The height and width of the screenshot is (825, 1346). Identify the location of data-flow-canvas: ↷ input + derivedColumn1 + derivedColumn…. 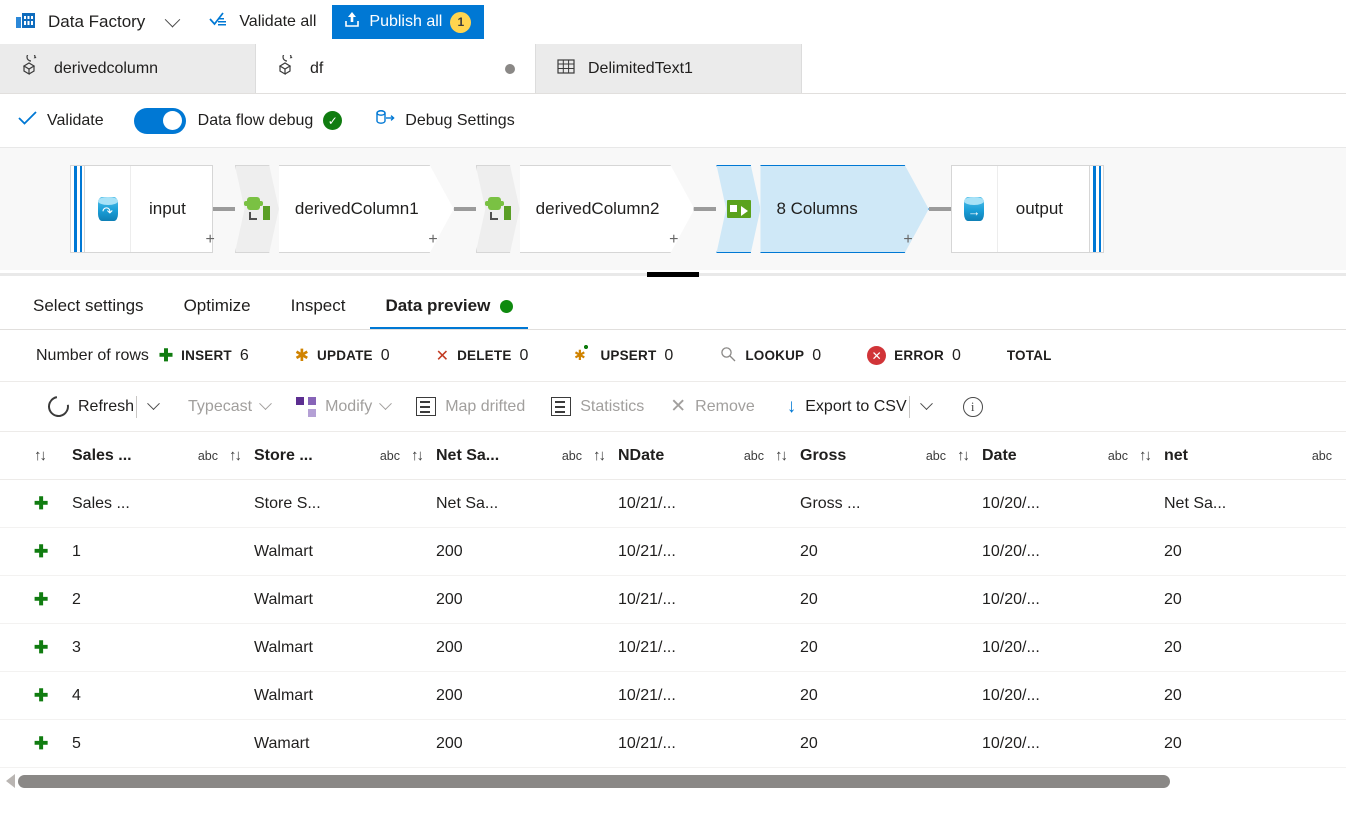
(673, 209).